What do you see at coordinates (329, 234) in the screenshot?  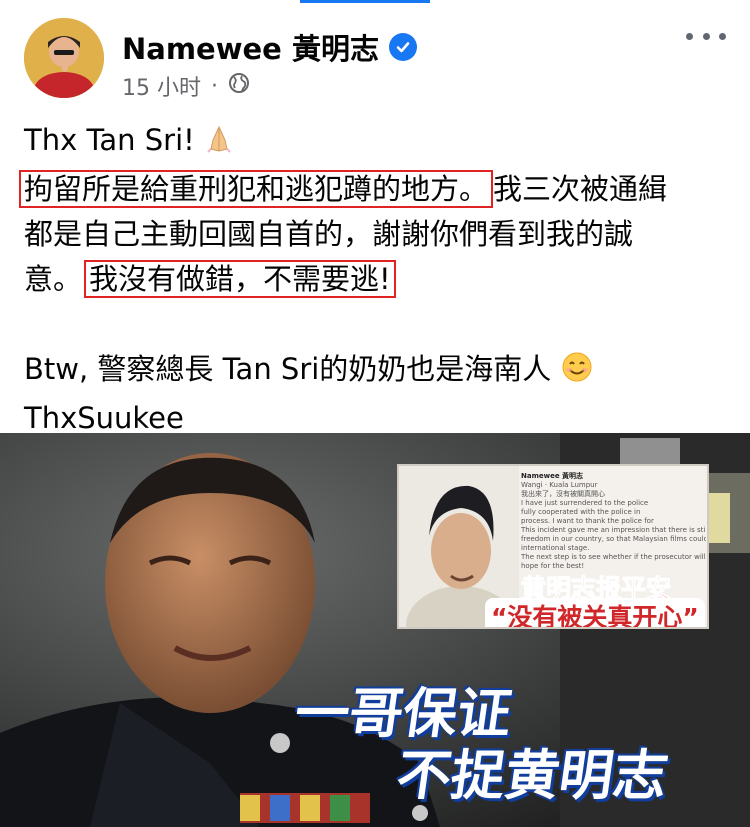 I see `post-line-3: 都是自己主動回國自首的，謝謝你們看到我的誠` at bounding box center [329, 234].